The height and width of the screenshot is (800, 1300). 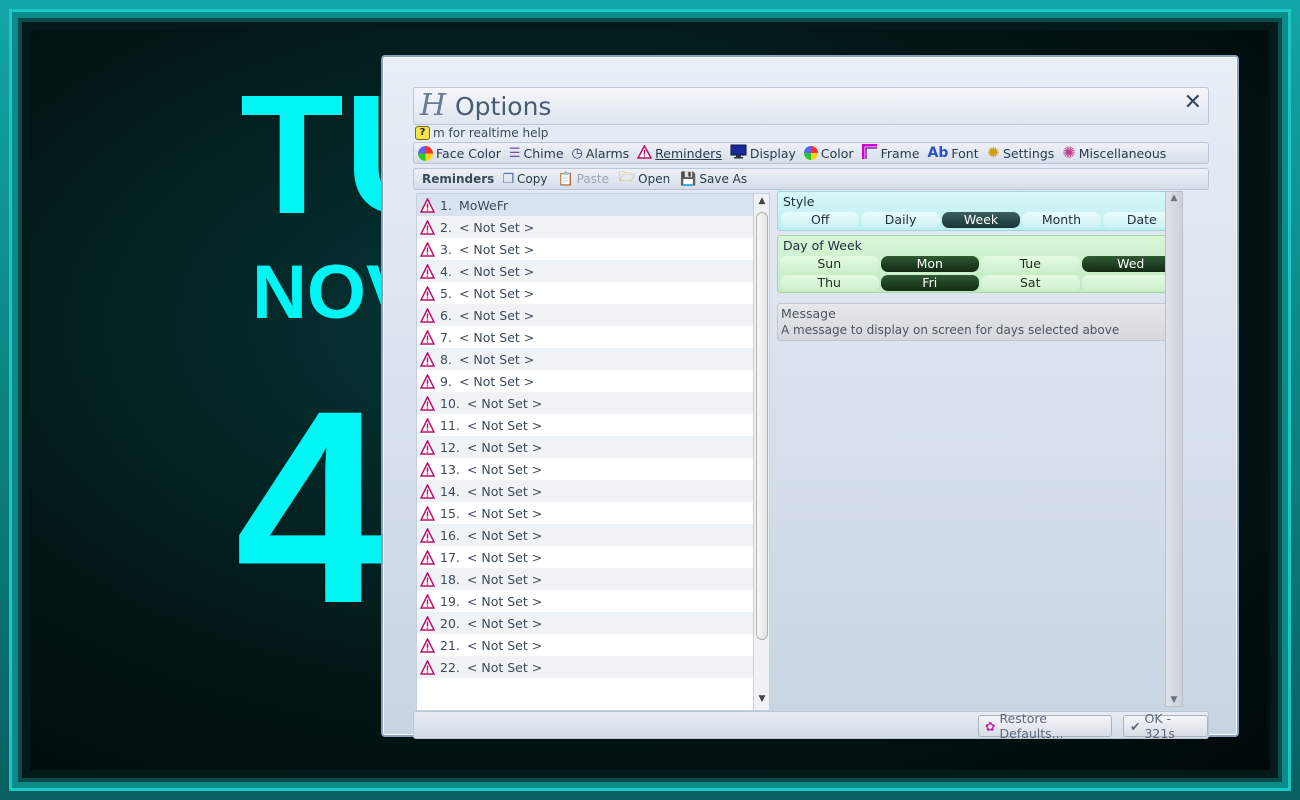 What do you see at coordinates (811, 106) in the screenshot?
I see `dialog-titlebar: H Options ✕` at bounding box center [811, 106].